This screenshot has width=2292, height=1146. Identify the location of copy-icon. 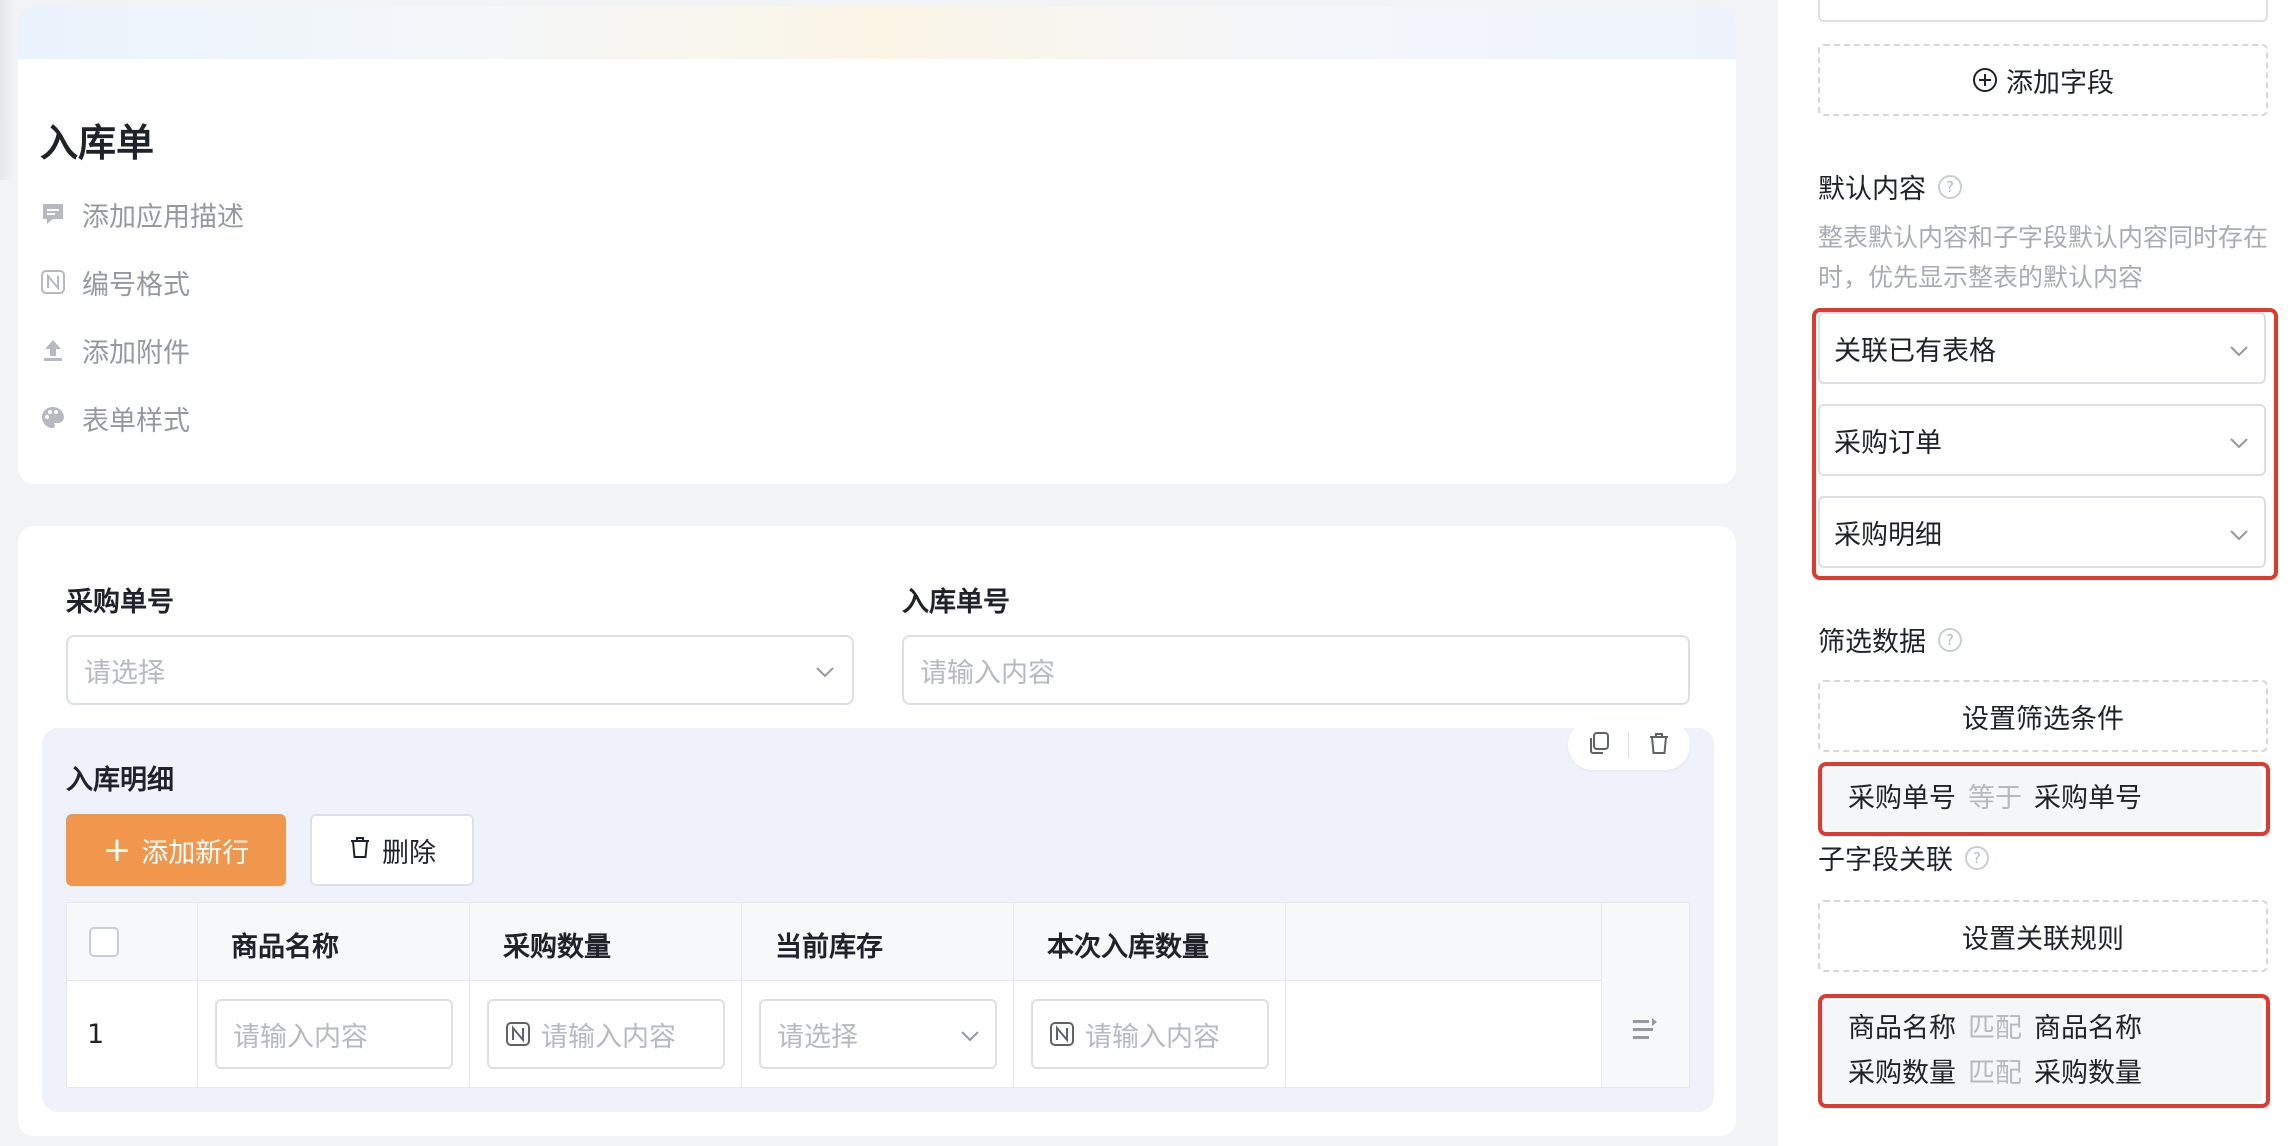
(1599, 745).